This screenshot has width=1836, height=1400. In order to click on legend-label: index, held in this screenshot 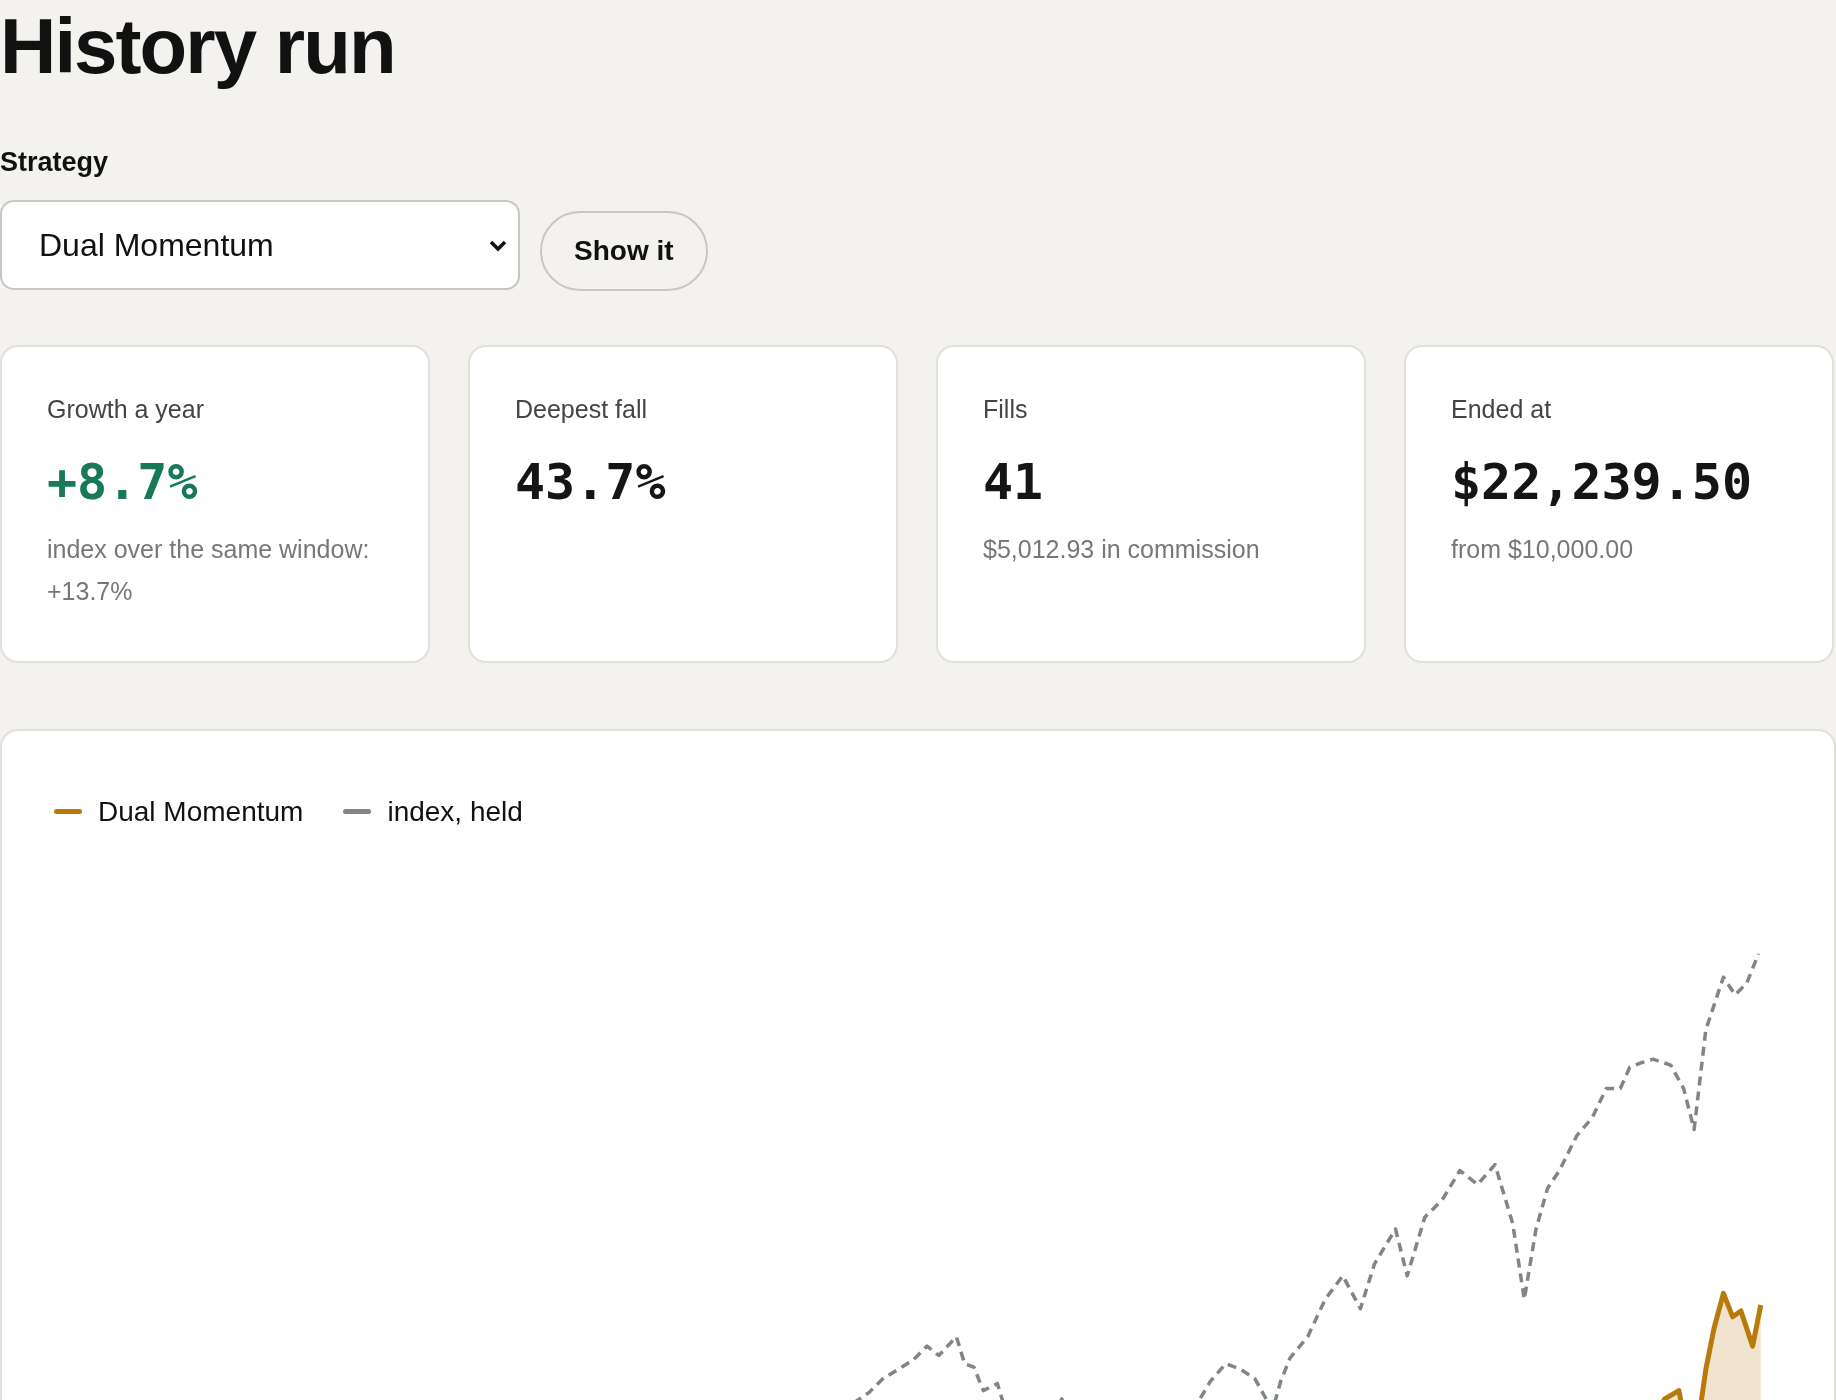, I will do `click(455, 811)`.